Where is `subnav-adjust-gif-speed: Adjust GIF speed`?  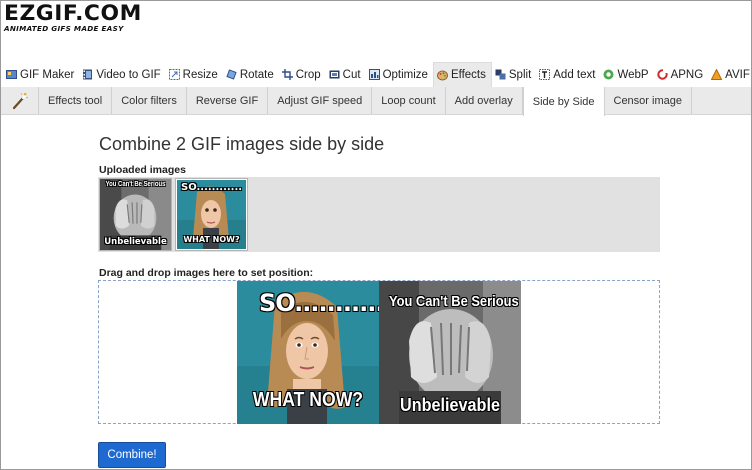
subnav-adjust-gif-speed: Adjust GIF speed is located at coordinates (320, 100).